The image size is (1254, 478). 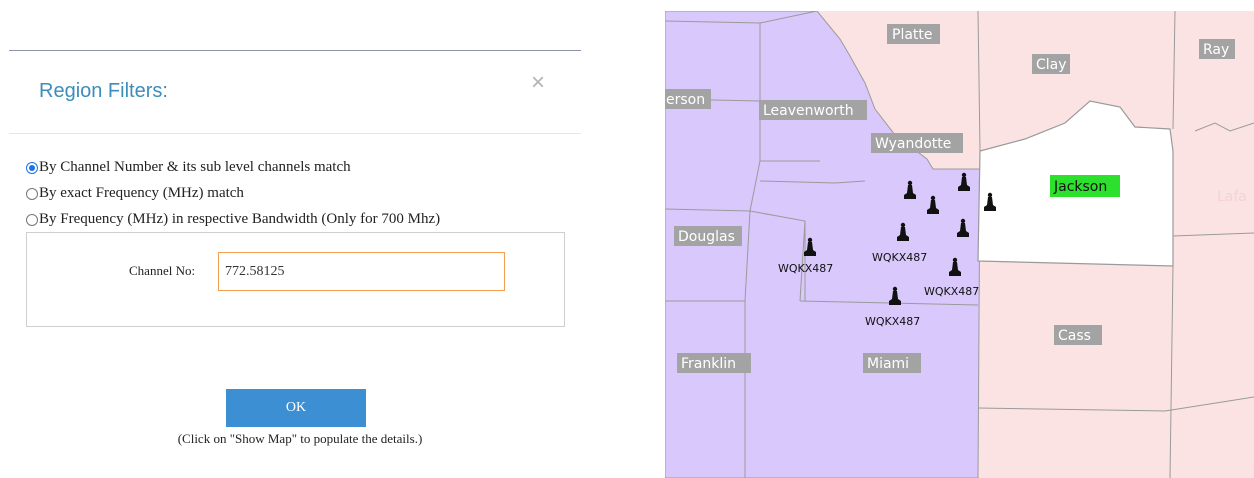 I want to click on radio-bandwidth, so click(x=32, y=219).